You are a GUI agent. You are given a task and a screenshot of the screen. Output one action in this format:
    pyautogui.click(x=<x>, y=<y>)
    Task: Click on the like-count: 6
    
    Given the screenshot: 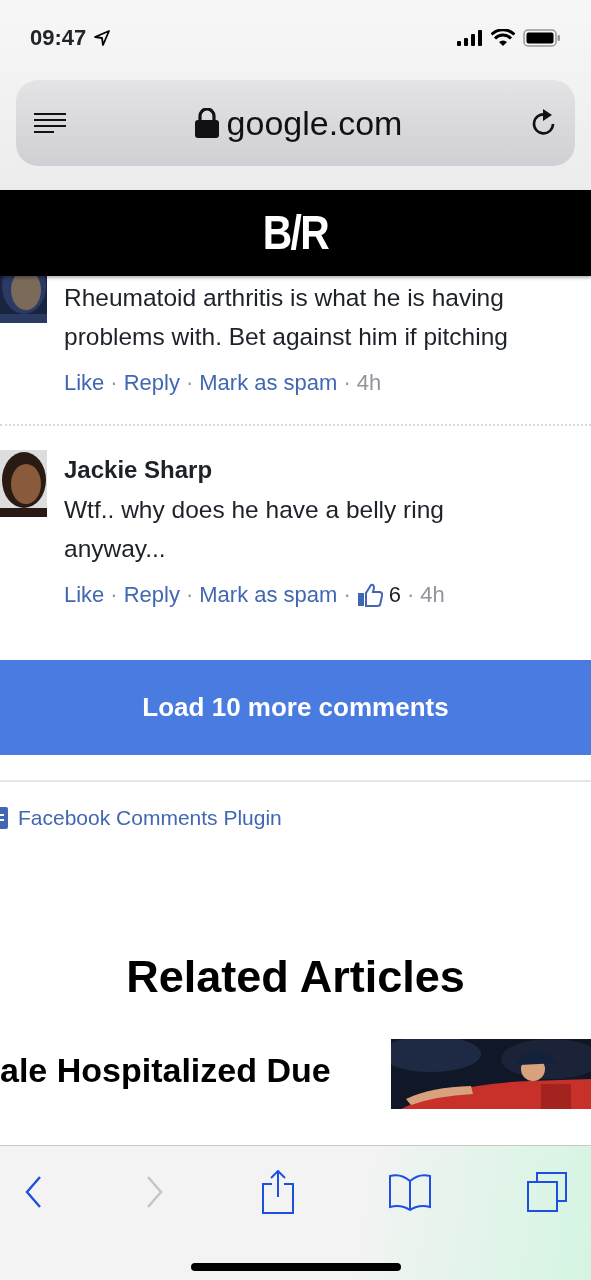 What is the action you would take?
    pyautogui.click(x=394, y=595)
    